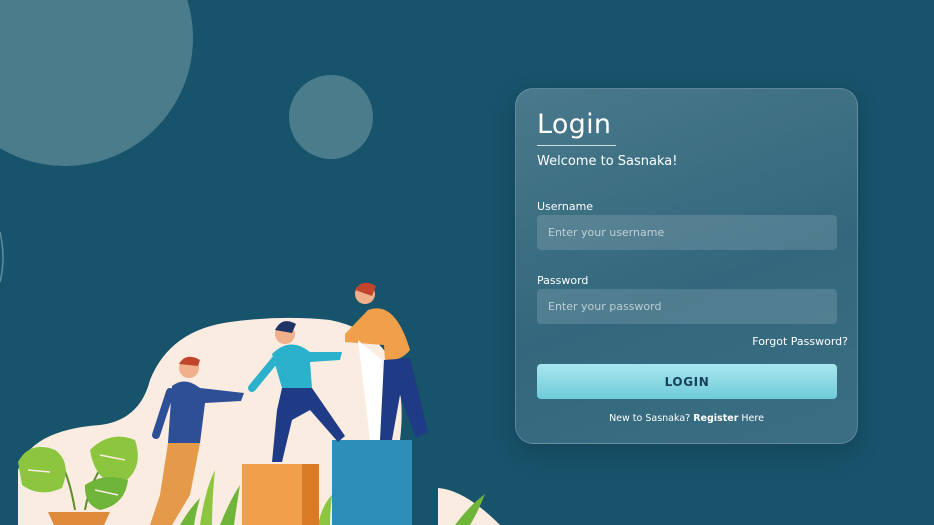 The height and width of the screenshot is (525, 934). What do you see at coordinates (650, 418) in the screenshot?
I see `register-prefix: New to Sasnaka?` at bounding box center [650, 418].